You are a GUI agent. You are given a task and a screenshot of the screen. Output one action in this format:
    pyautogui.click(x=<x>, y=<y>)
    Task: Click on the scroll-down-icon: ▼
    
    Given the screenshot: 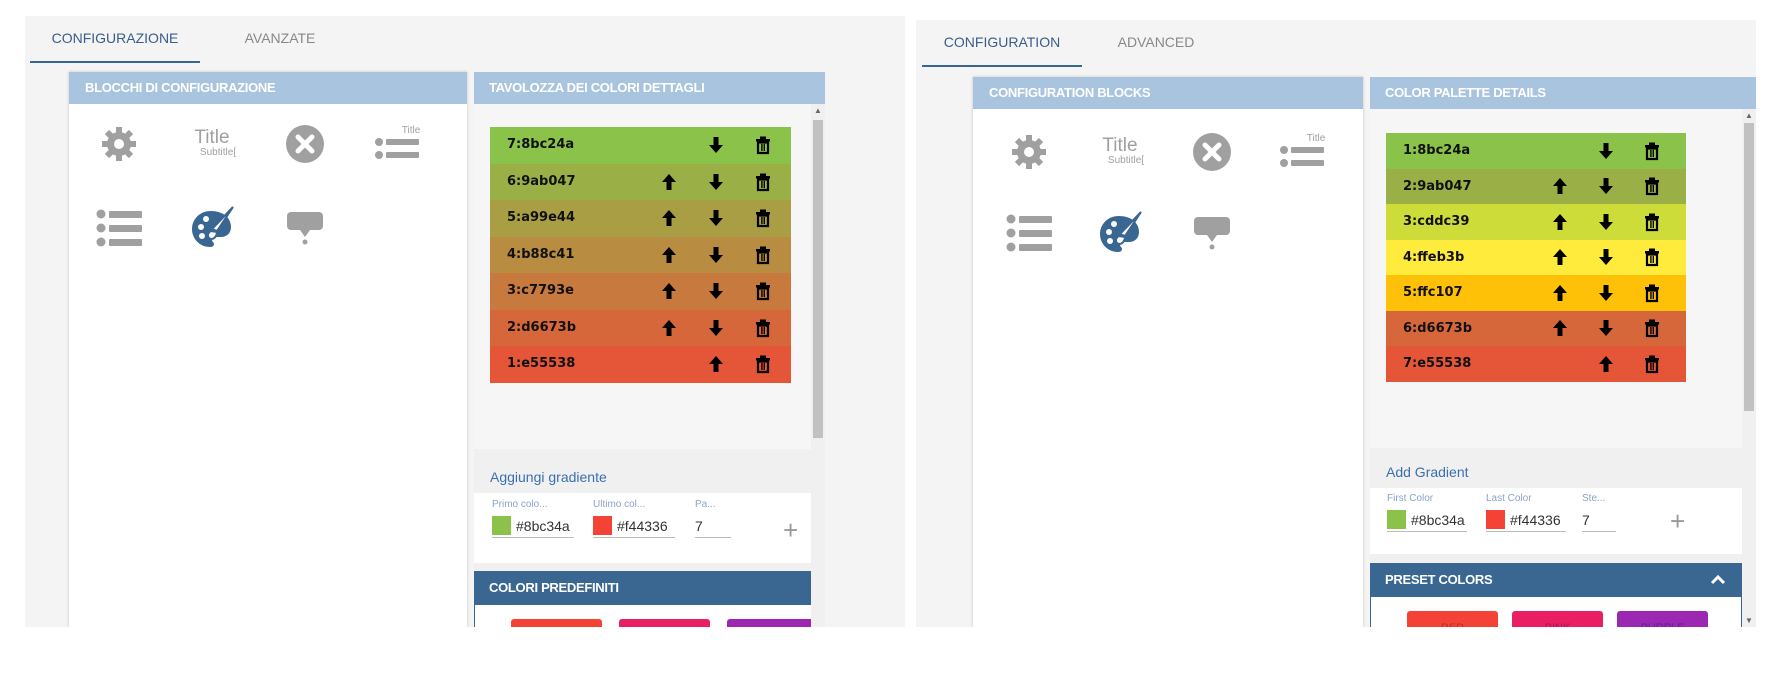 What is the action you would take?
    pyautogui.click(x=1749, y=620)
    